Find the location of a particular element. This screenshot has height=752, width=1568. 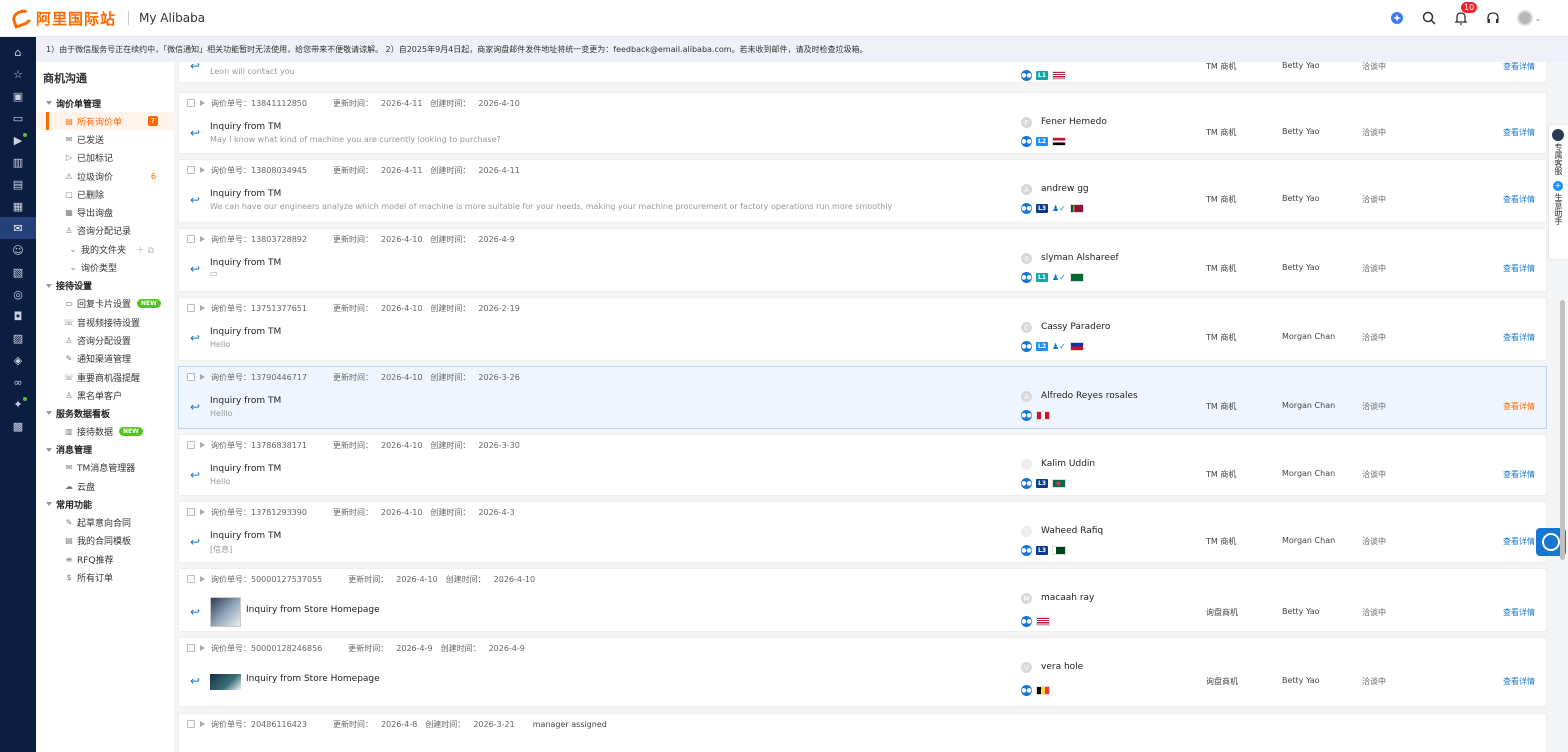

sidebar-item: ⌄ 询价类型 is located at coordinates (105, 267).